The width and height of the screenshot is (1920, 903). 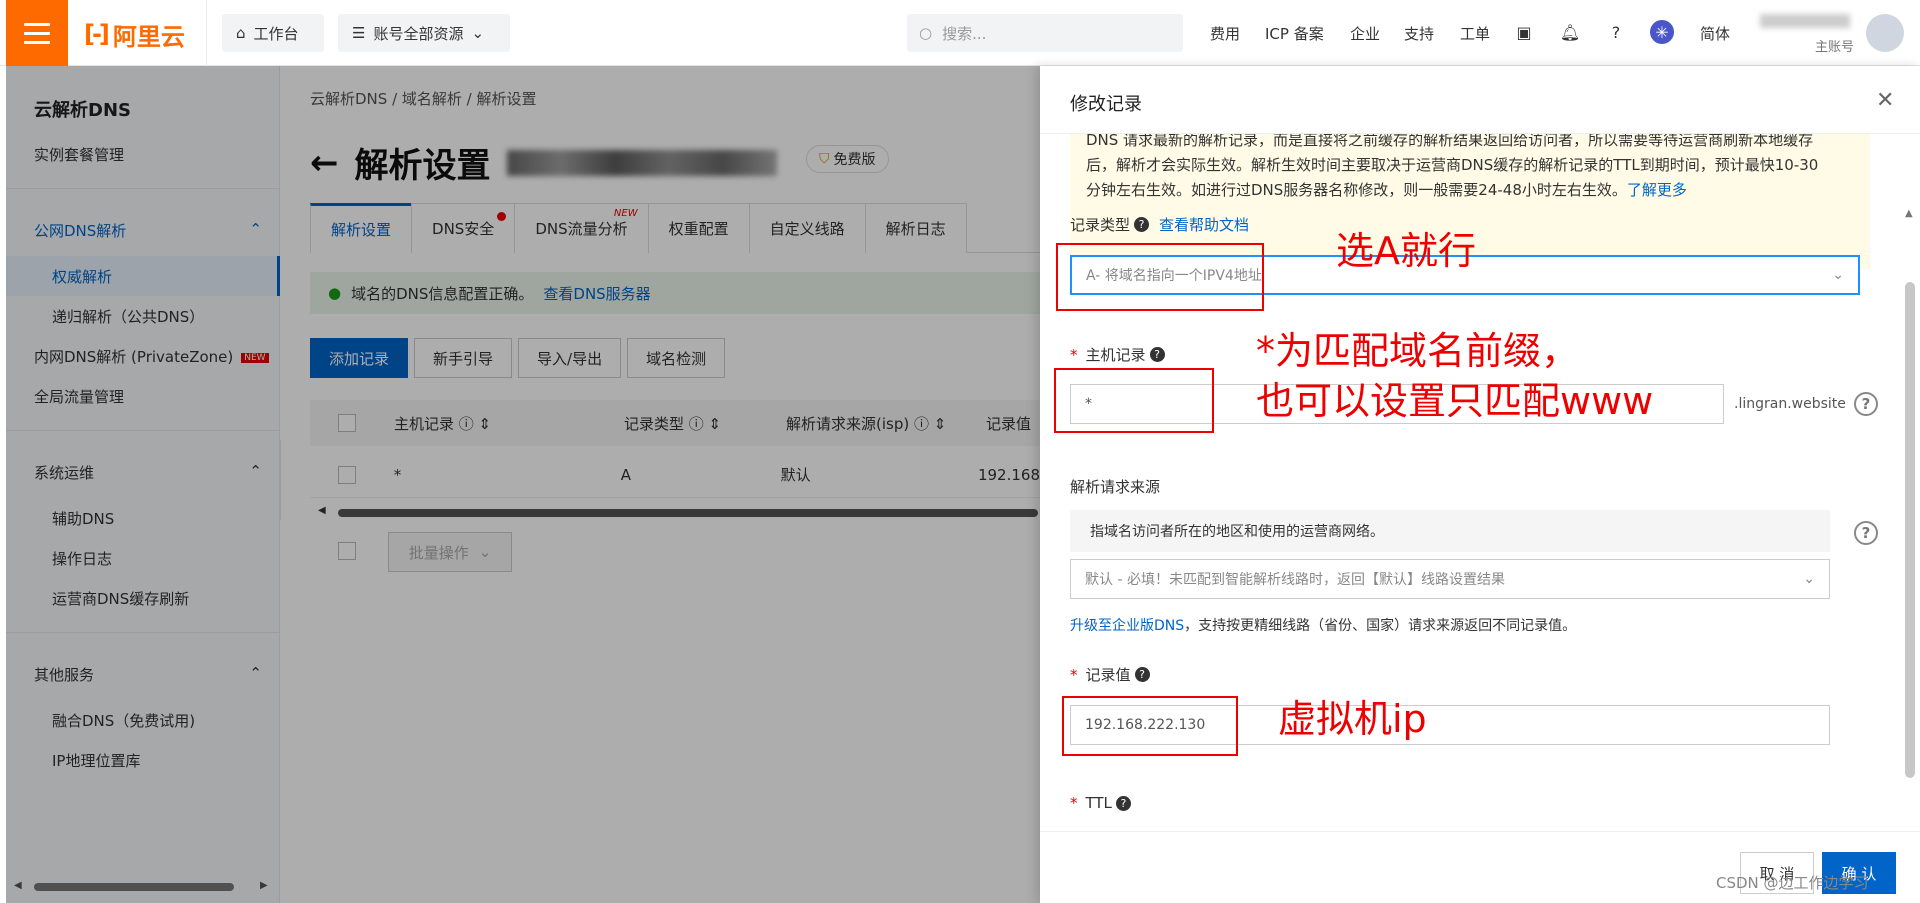 What do you see at coordinates (1524, 32) in the screenshot?
I see `terminal-icon: ▣` at bounding box center [1524, 32].